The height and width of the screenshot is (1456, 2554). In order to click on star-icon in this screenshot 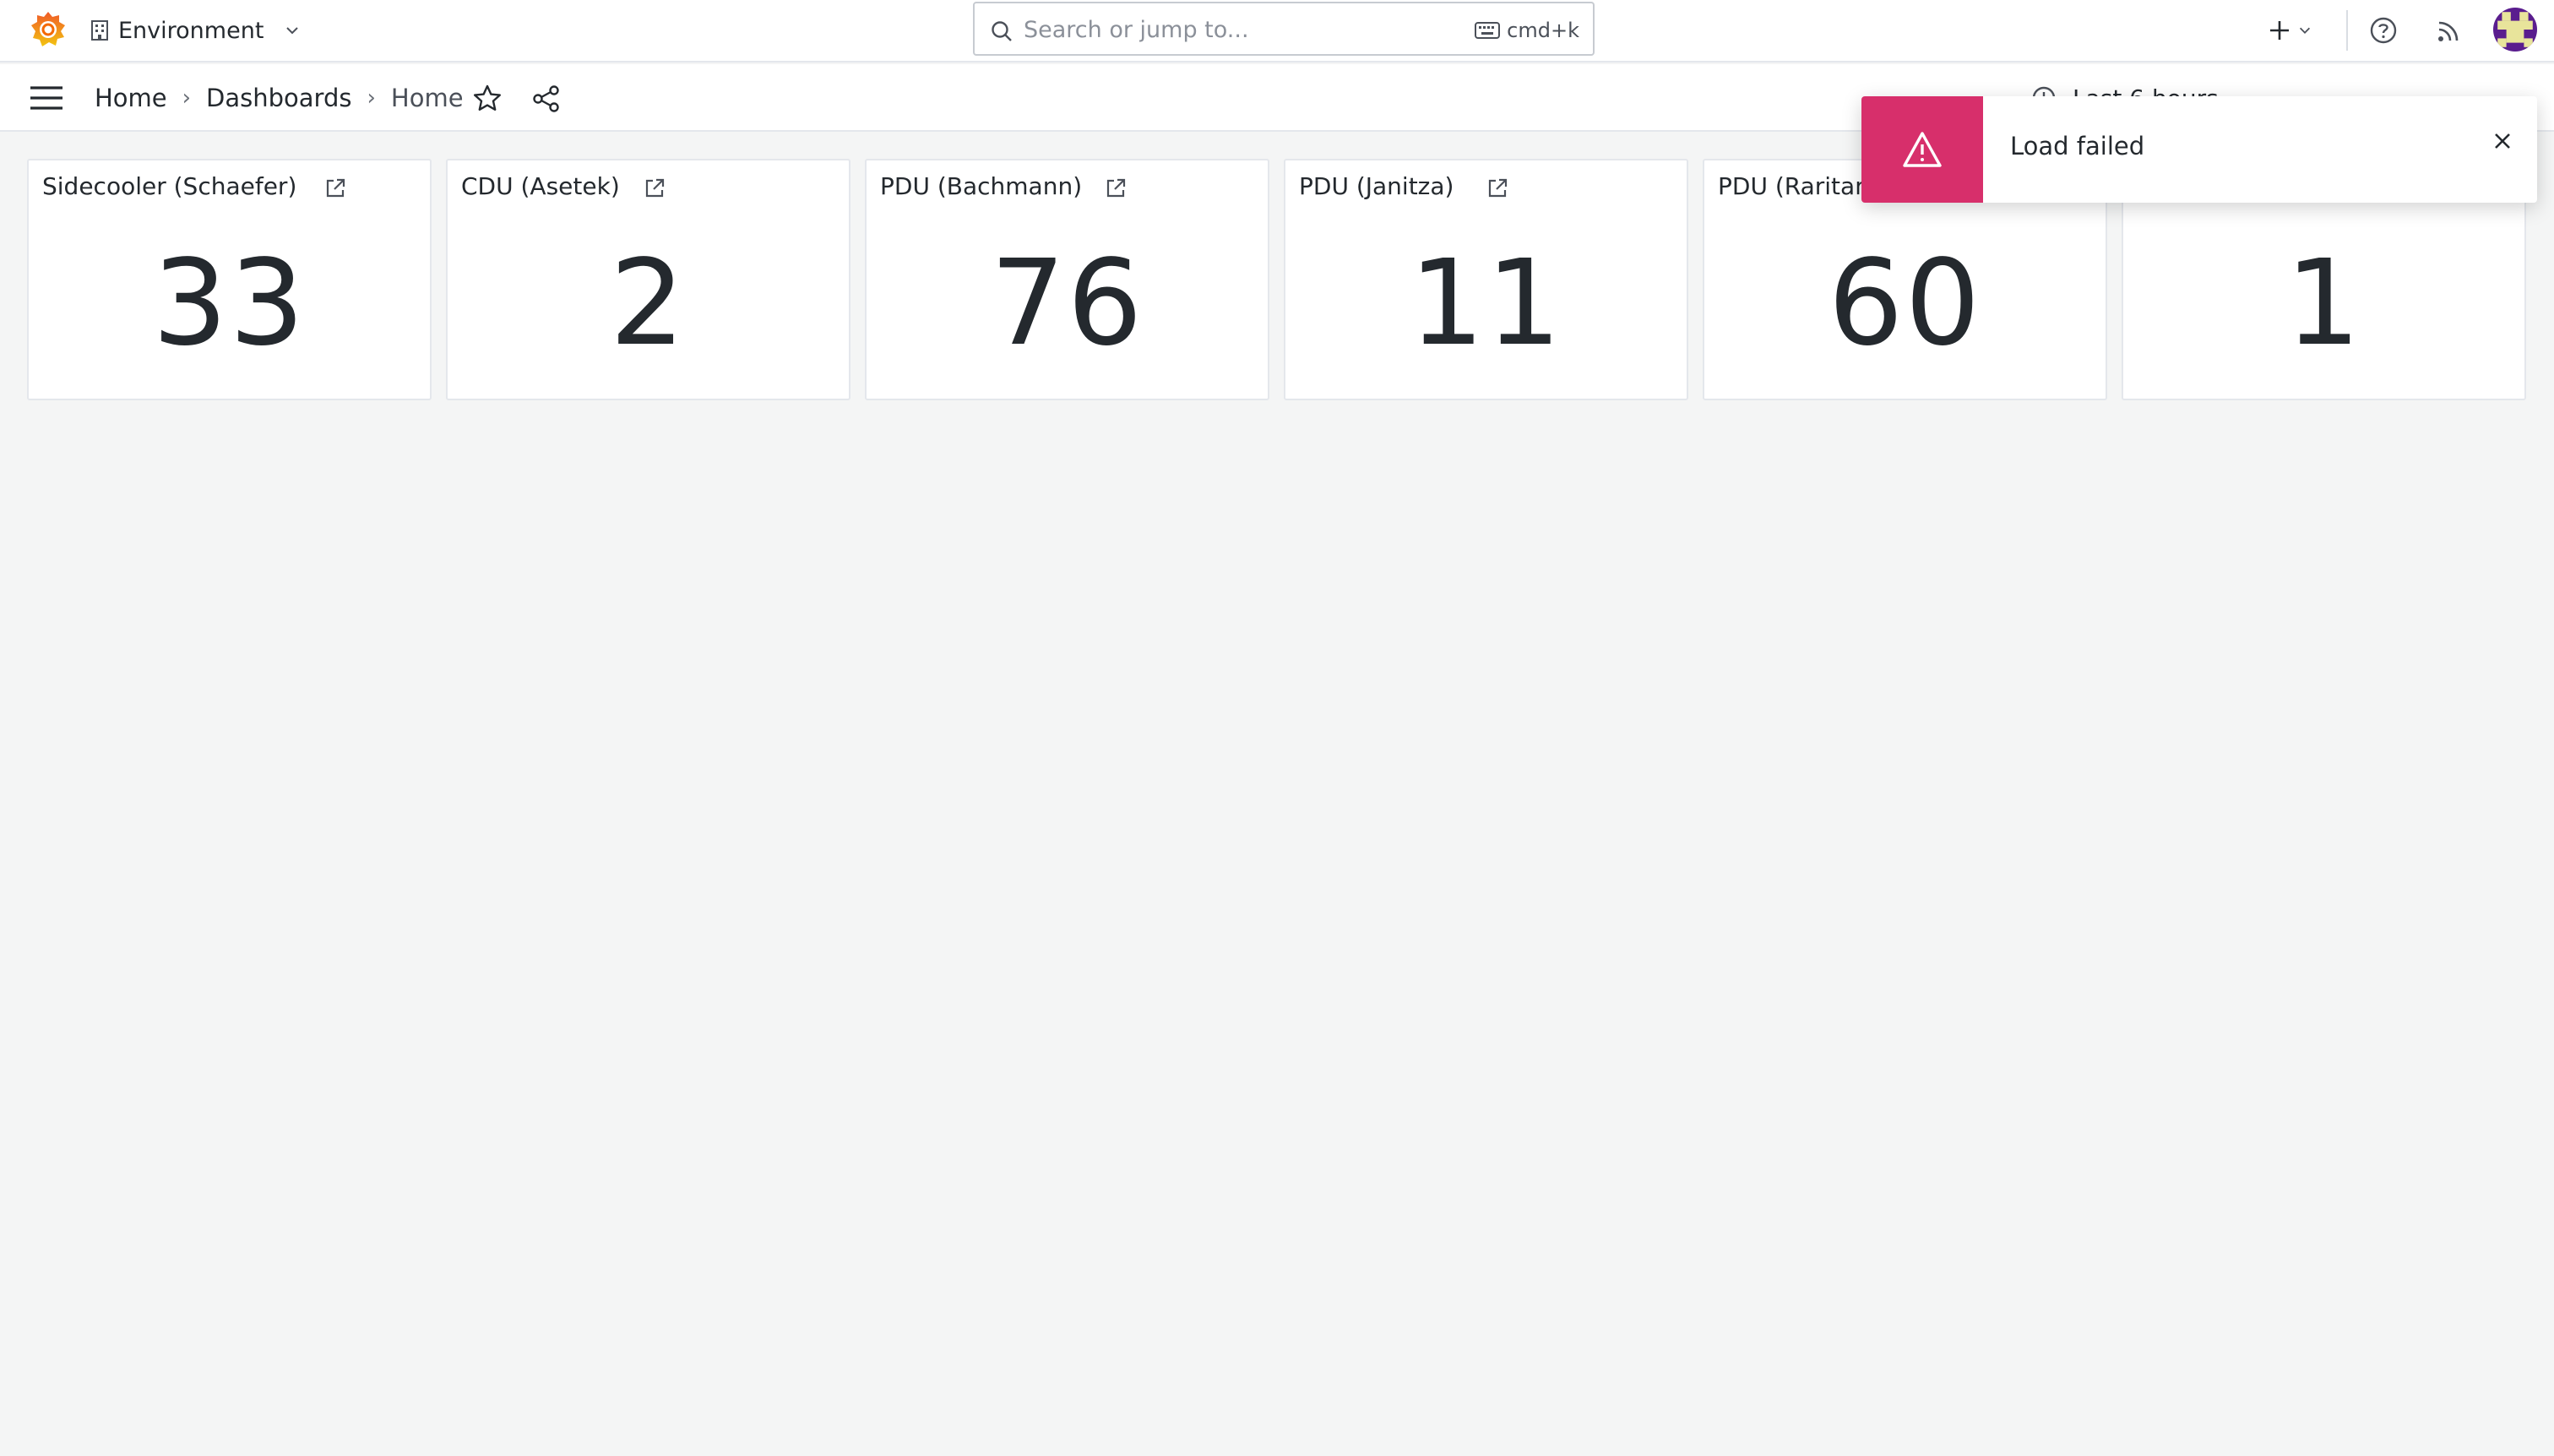, I will do `click(487, 99)`.